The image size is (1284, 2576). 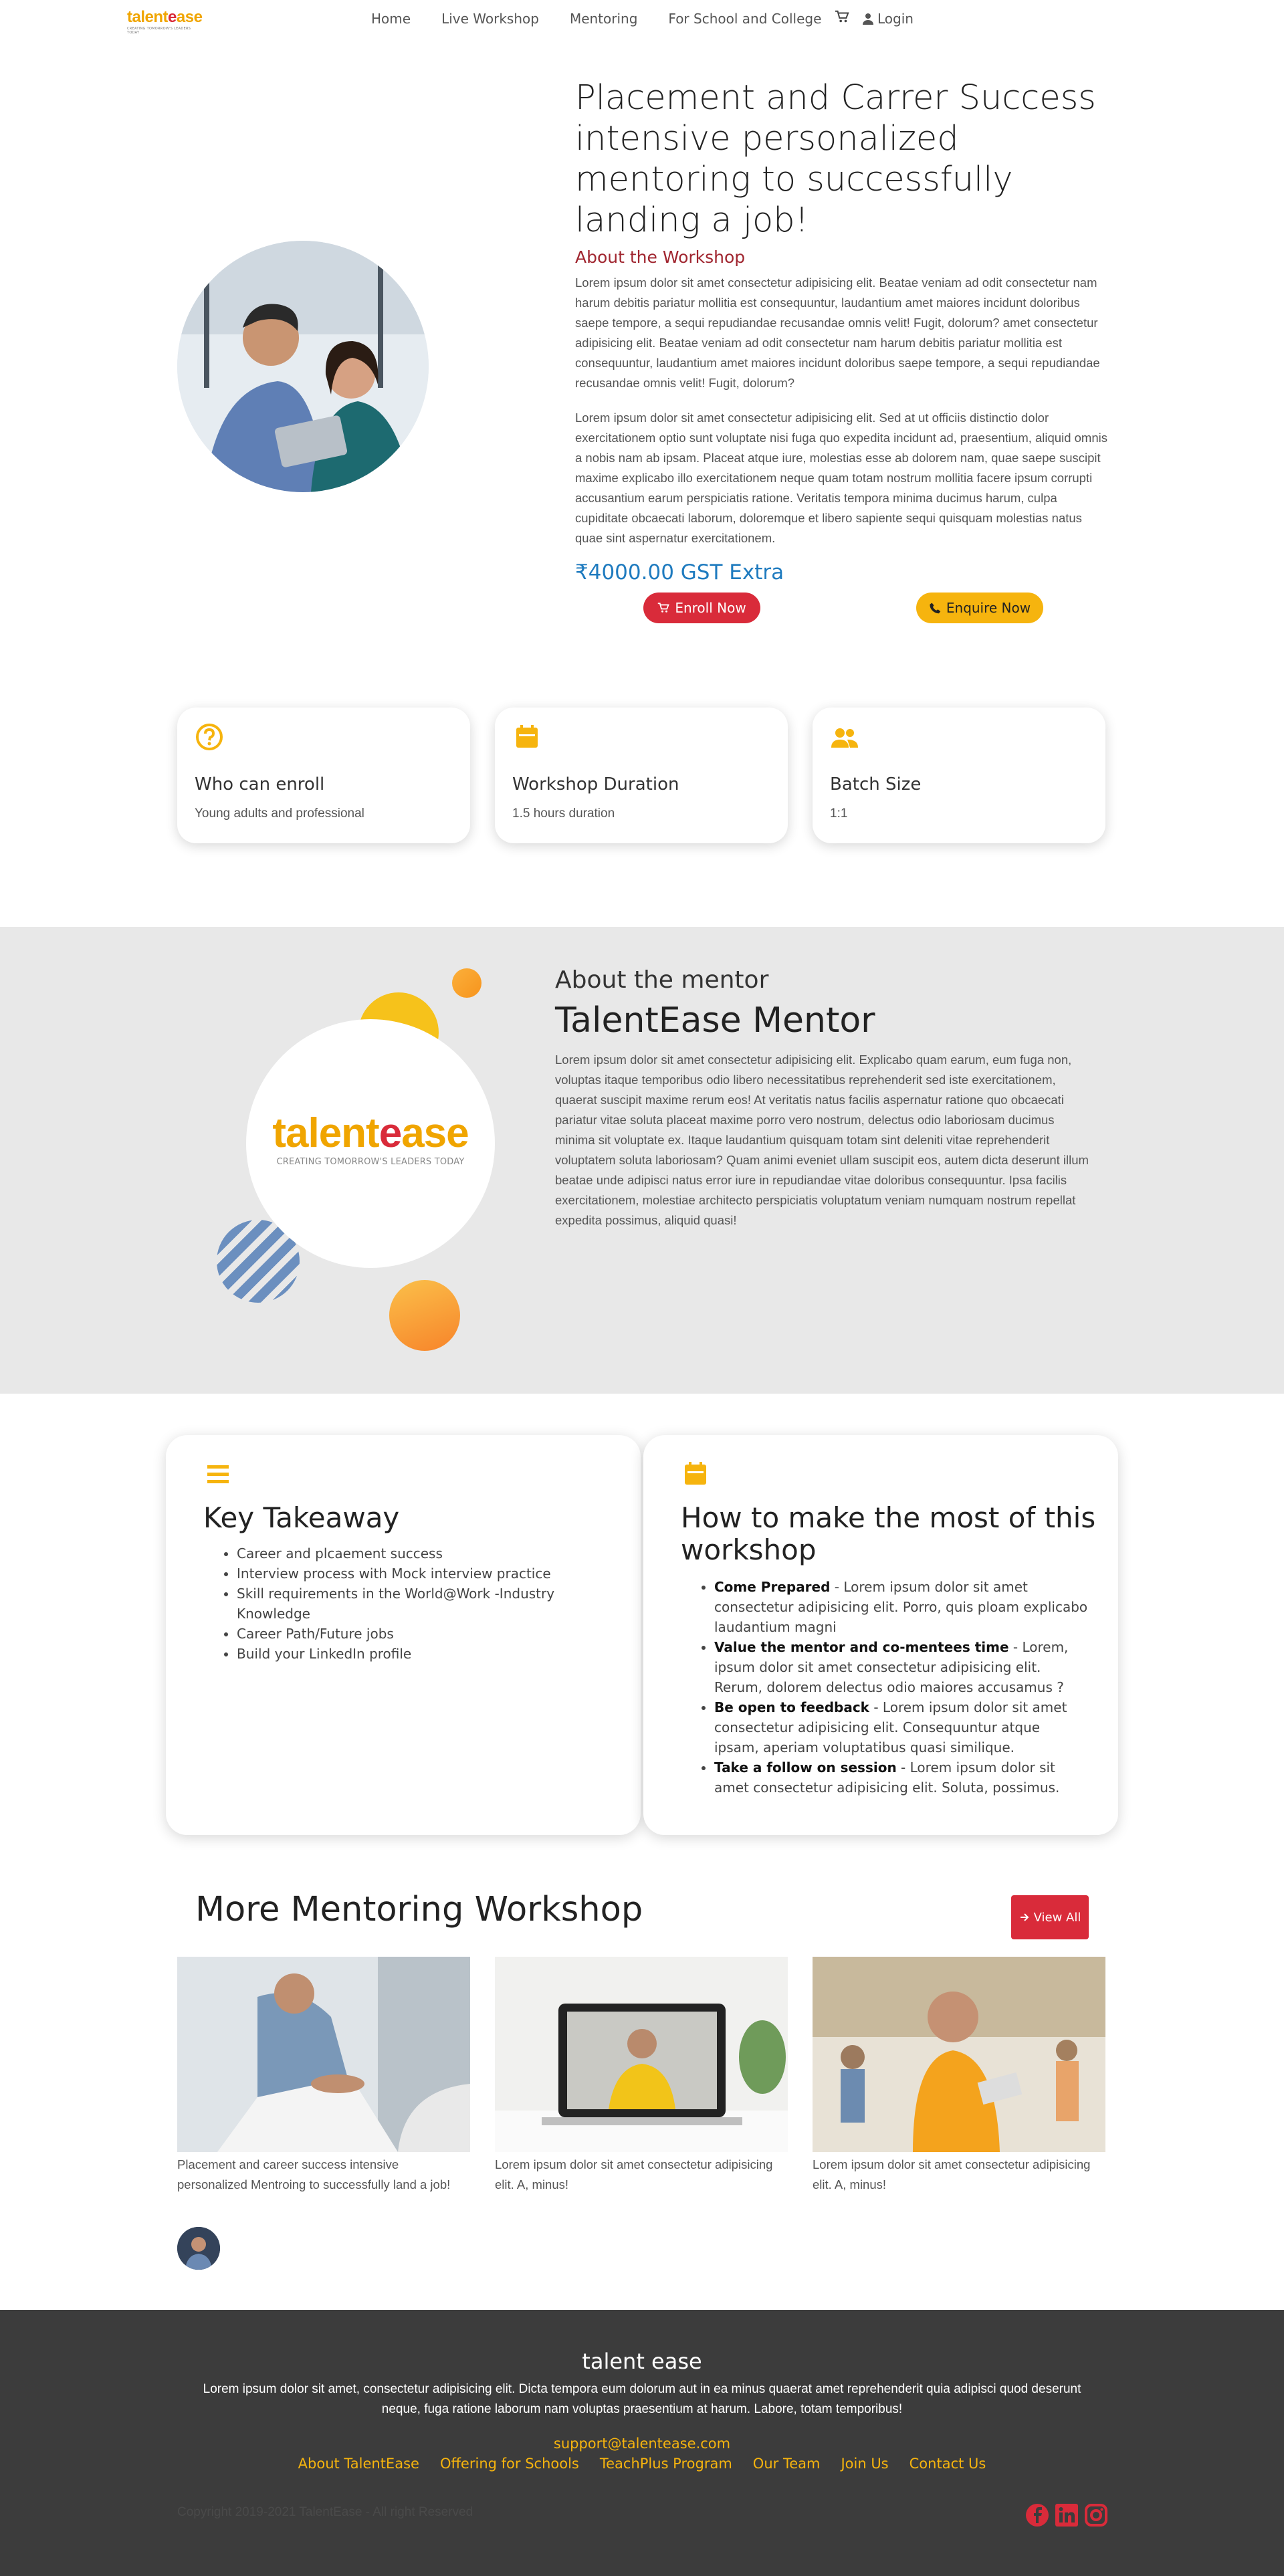 I want to click on more-workshops-title: More Mentoring Workshop, so click(x=419, y=1909).